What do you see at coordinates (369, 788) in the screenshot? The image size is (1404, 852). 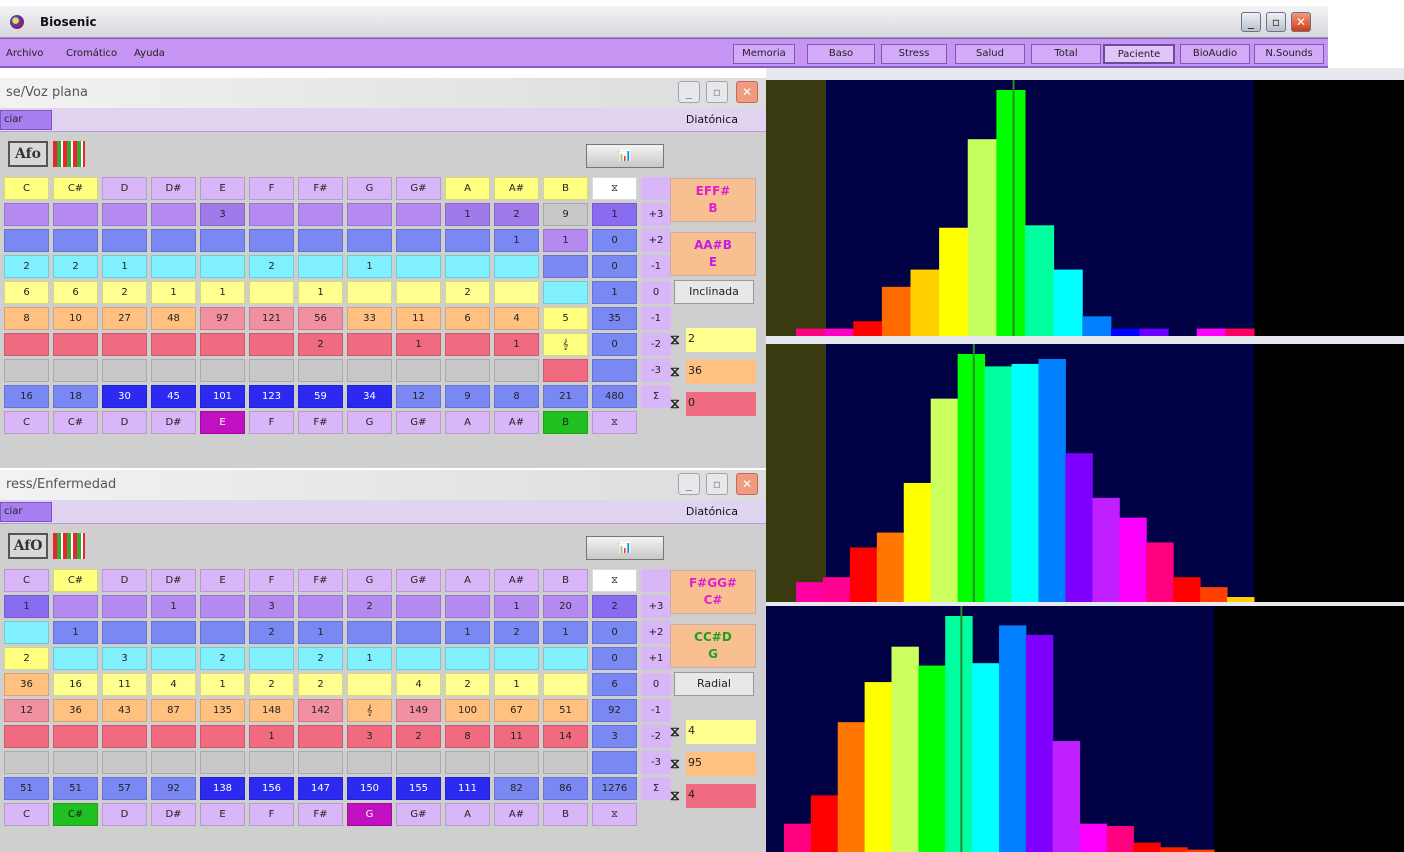 I see `matrix-cell: 150` at bounding box center [369, 788].